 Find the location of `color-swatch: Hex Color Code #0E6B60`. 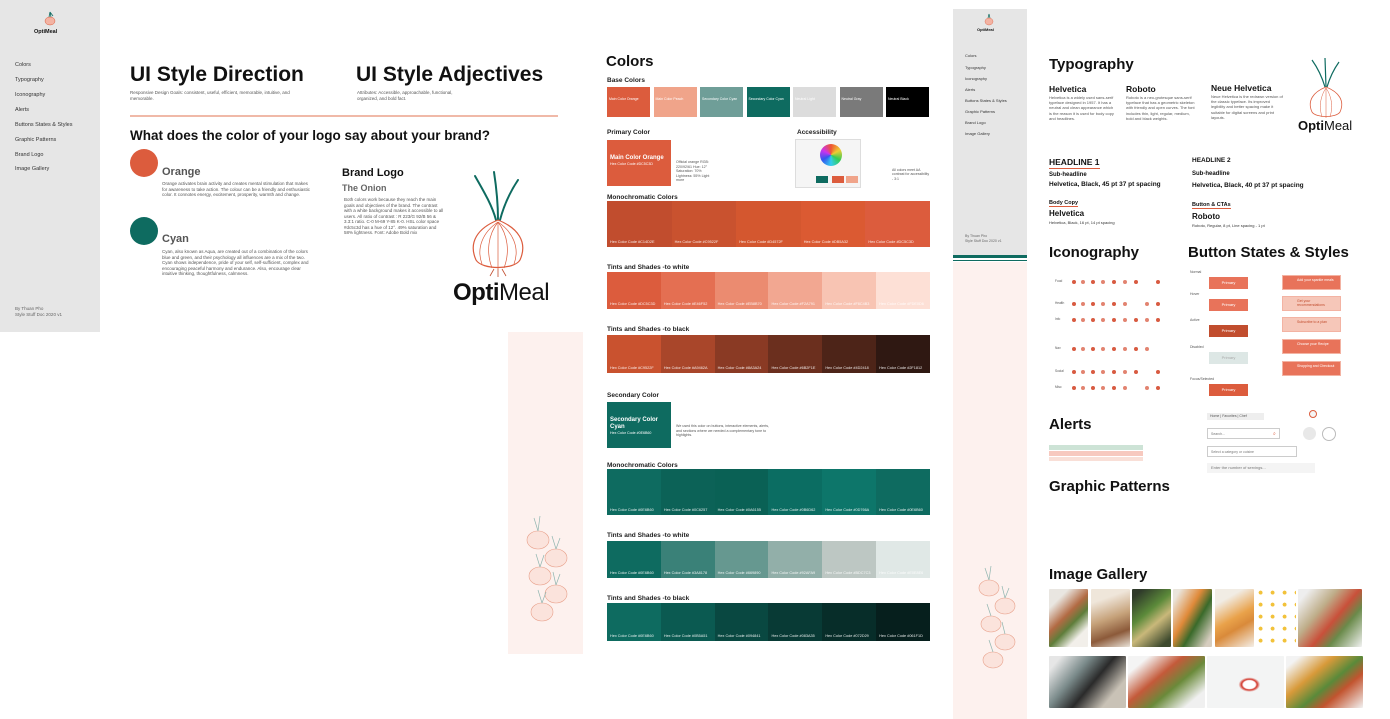

color-swatch: Hex Color Code #0E6B60 is located at coordinates (634, 559).